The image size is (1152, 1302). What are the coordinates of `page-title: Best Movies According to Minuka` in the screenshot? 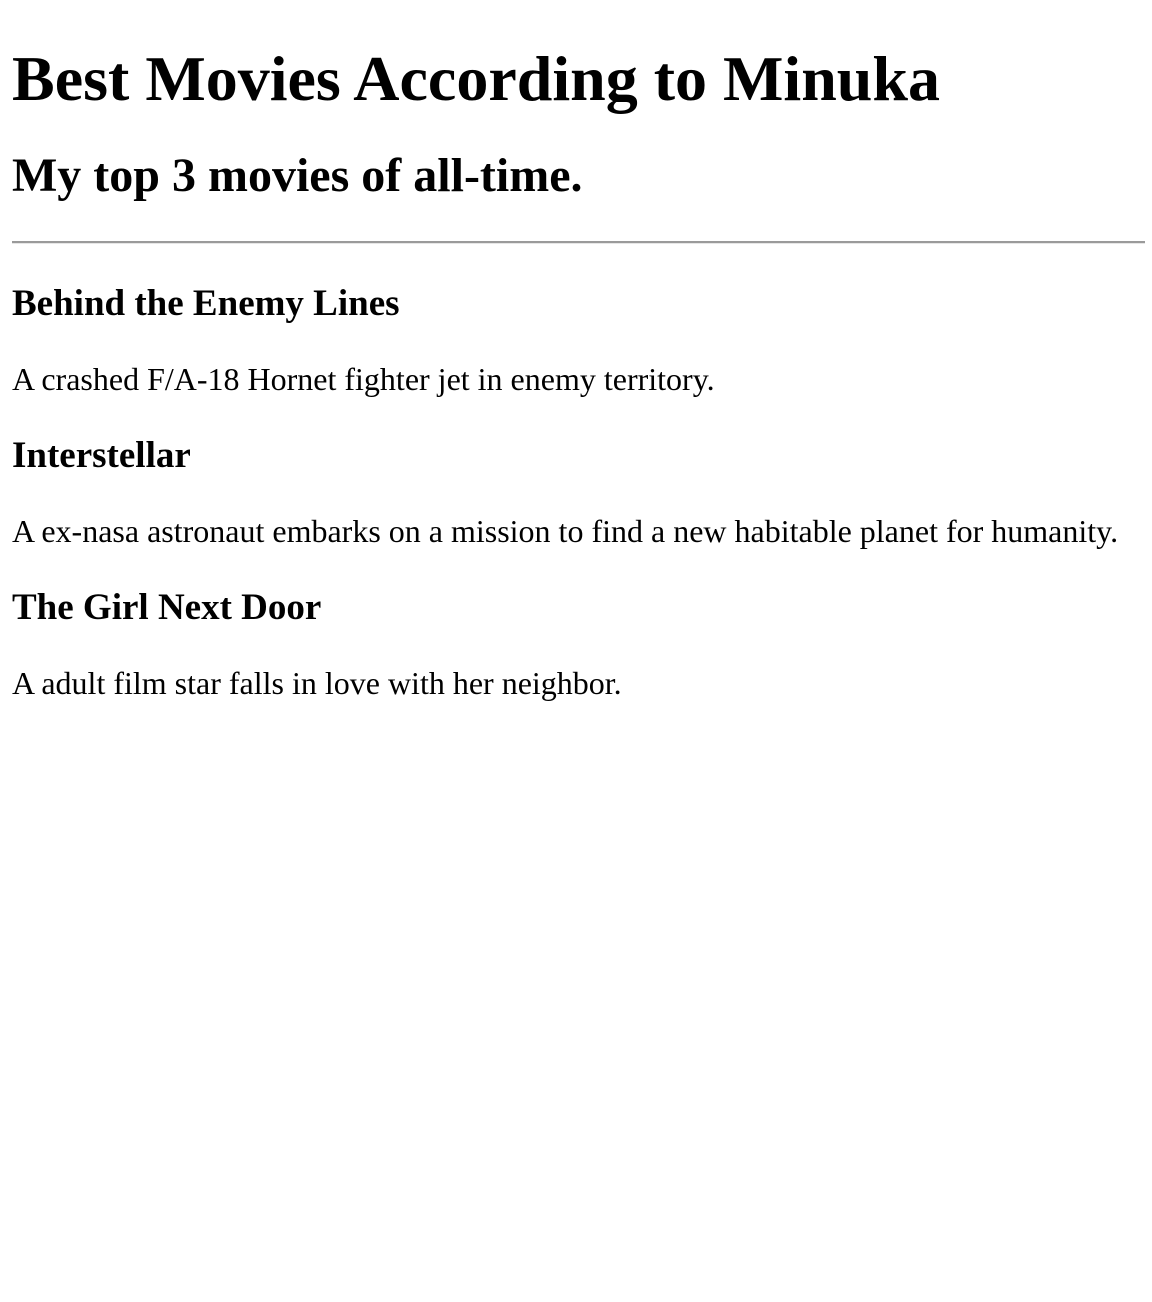 It's located at (476, 78).